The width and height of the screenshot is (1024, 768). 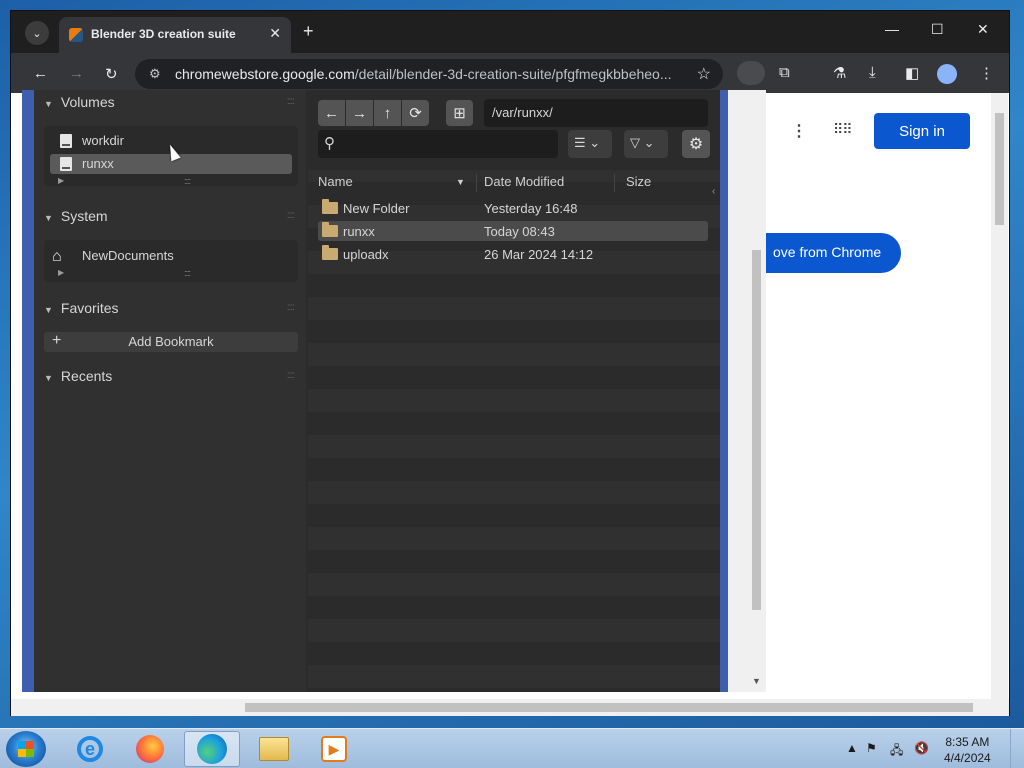 I want to click on system-panel-header: ▼ System, so click(x=76, y=216).